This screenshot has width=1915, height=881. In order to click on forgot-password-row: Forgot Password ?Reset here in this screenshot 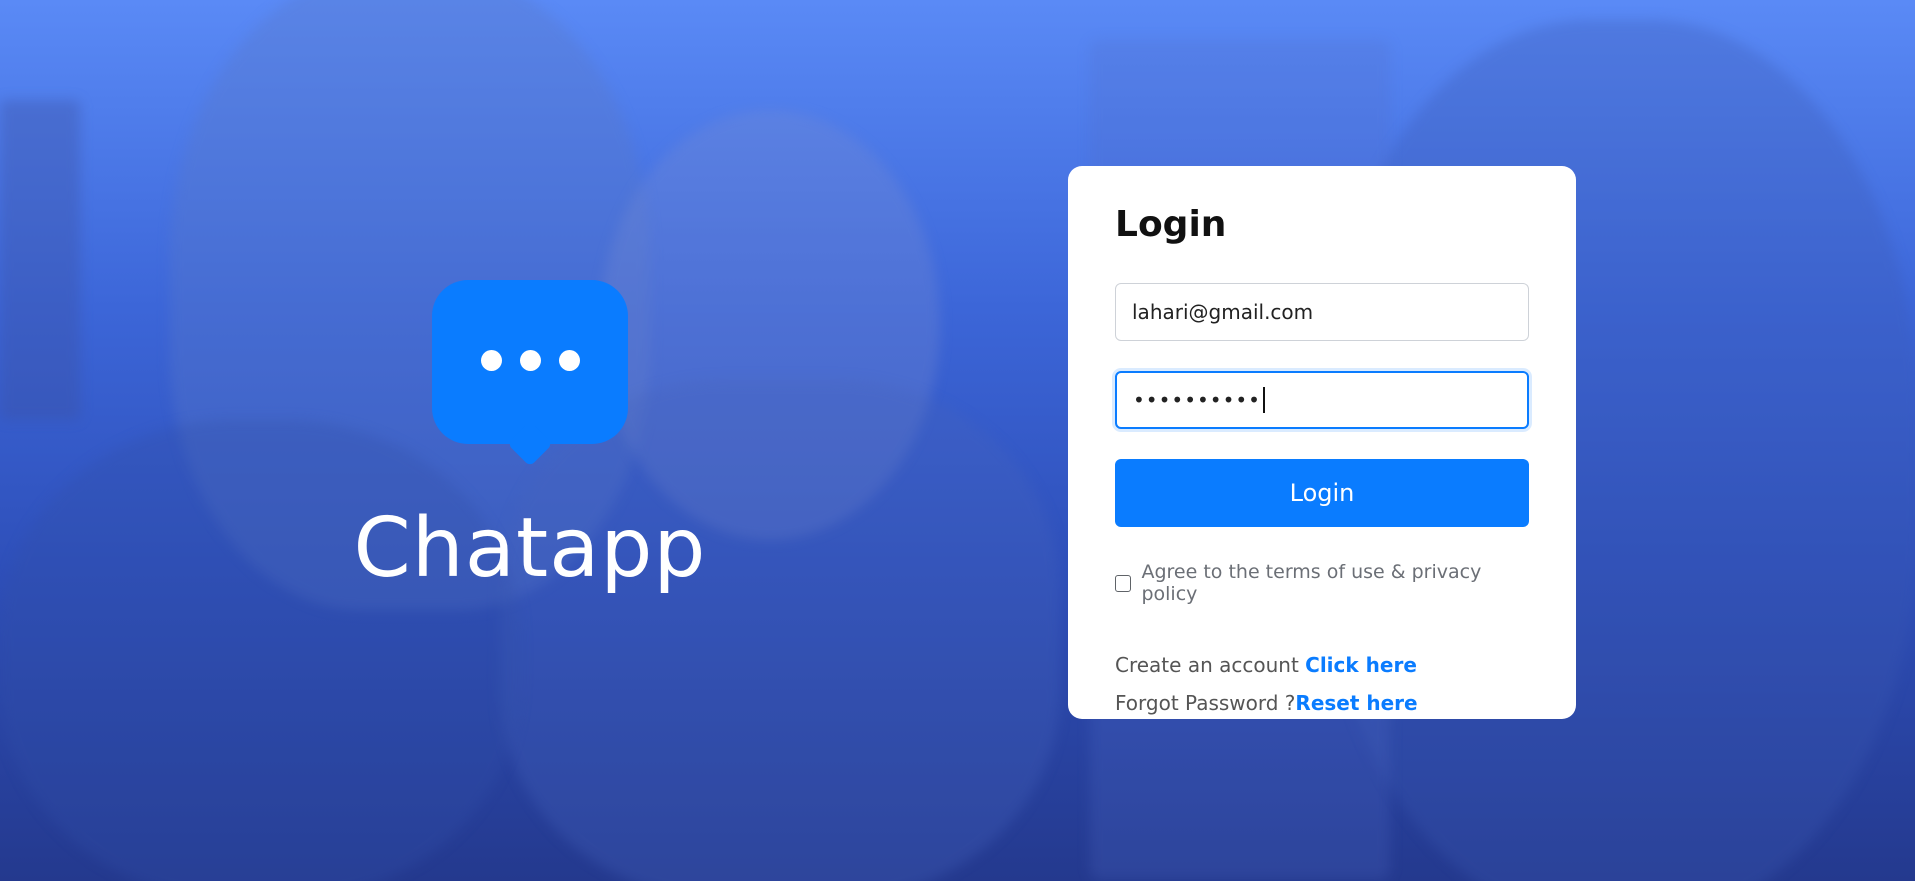, I will do `click(1322, 703)`.